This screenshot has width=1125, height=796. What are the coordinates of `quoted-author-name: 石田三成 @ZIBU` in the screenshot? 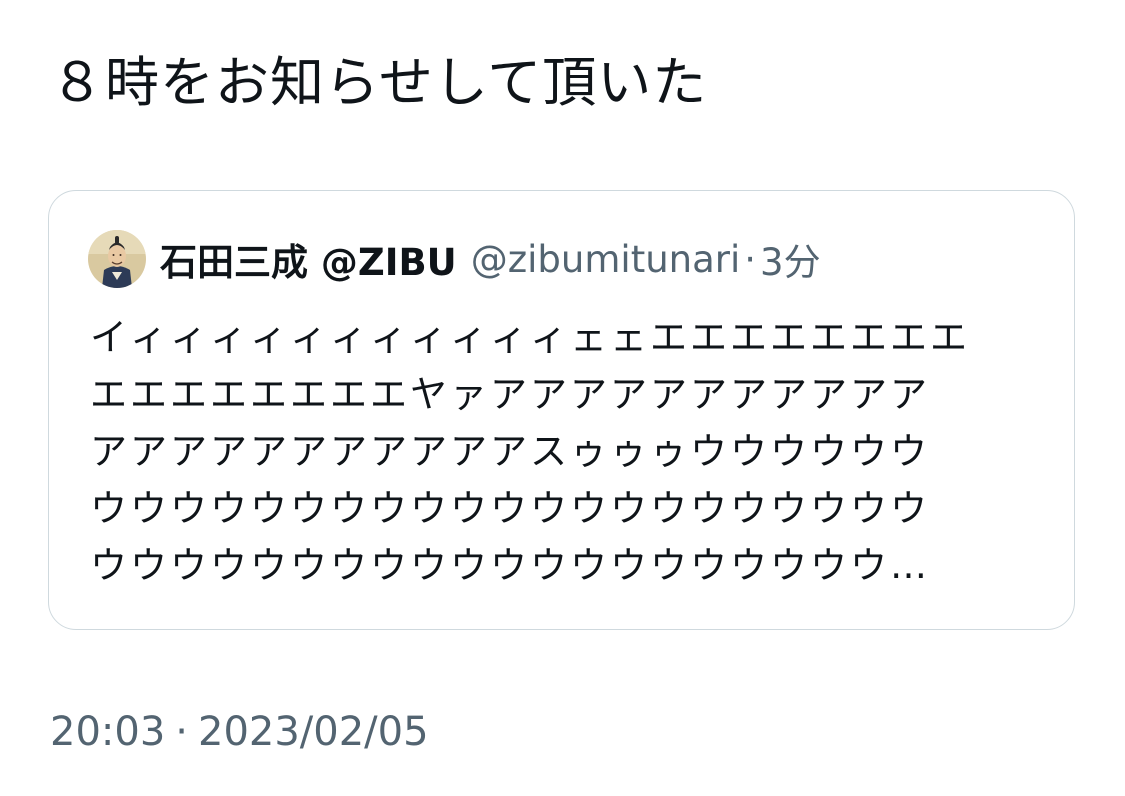 It's located at (308, 259).